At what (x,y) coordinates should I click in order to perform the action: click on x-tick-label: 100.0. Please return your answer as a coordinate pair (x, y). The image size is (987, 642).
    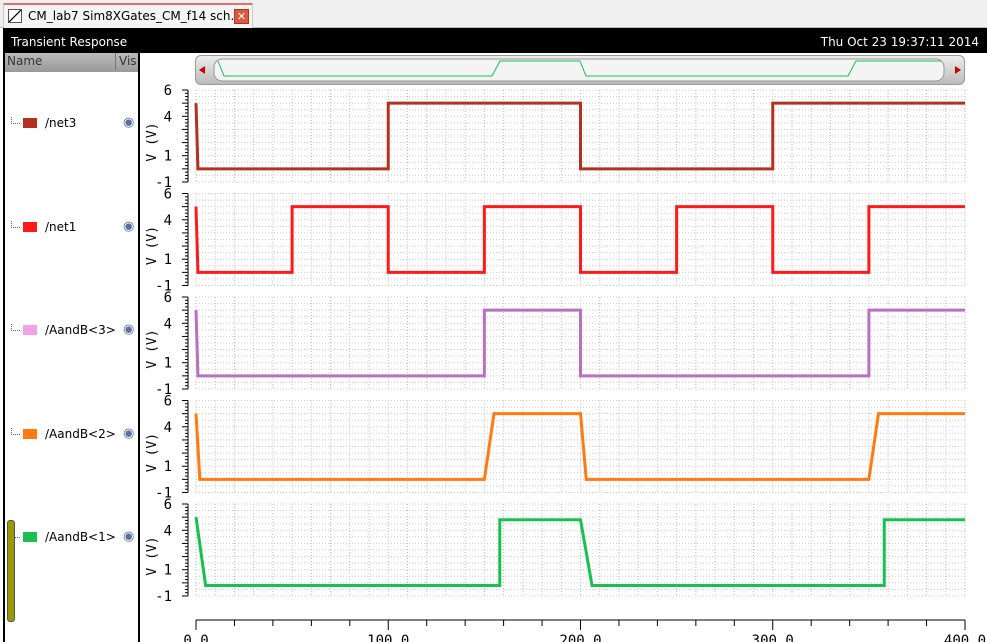
    Looking at the image, I should click on (388, 637).